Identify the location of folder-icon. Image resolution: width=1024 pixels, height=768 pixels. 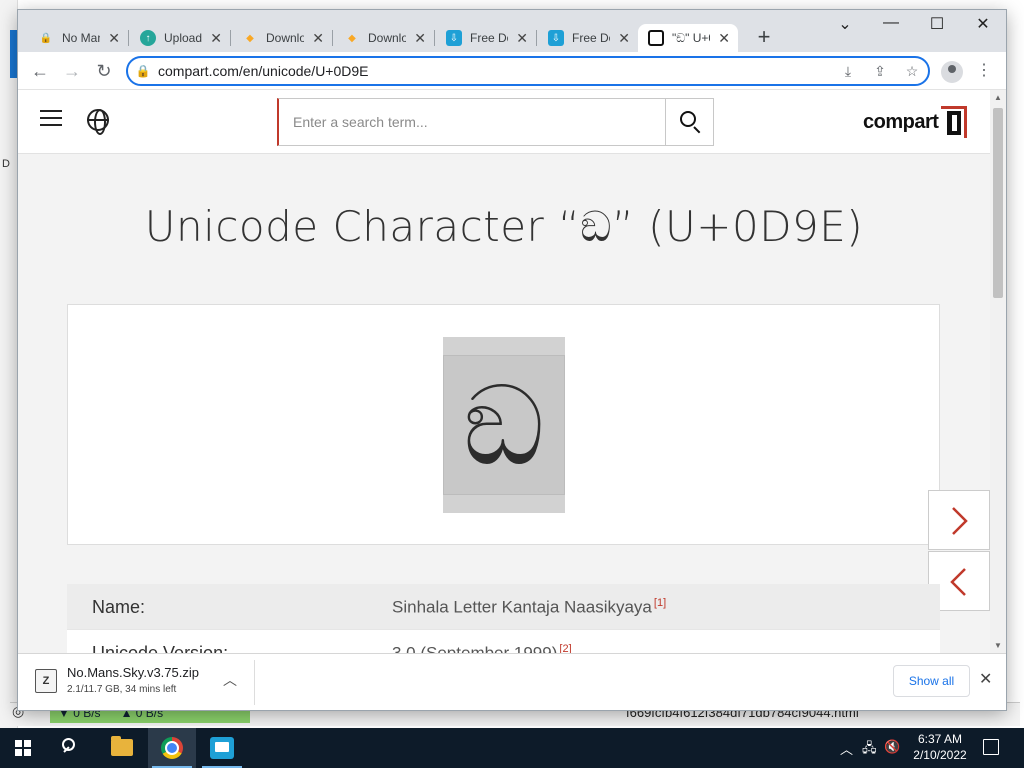
(122, 746).